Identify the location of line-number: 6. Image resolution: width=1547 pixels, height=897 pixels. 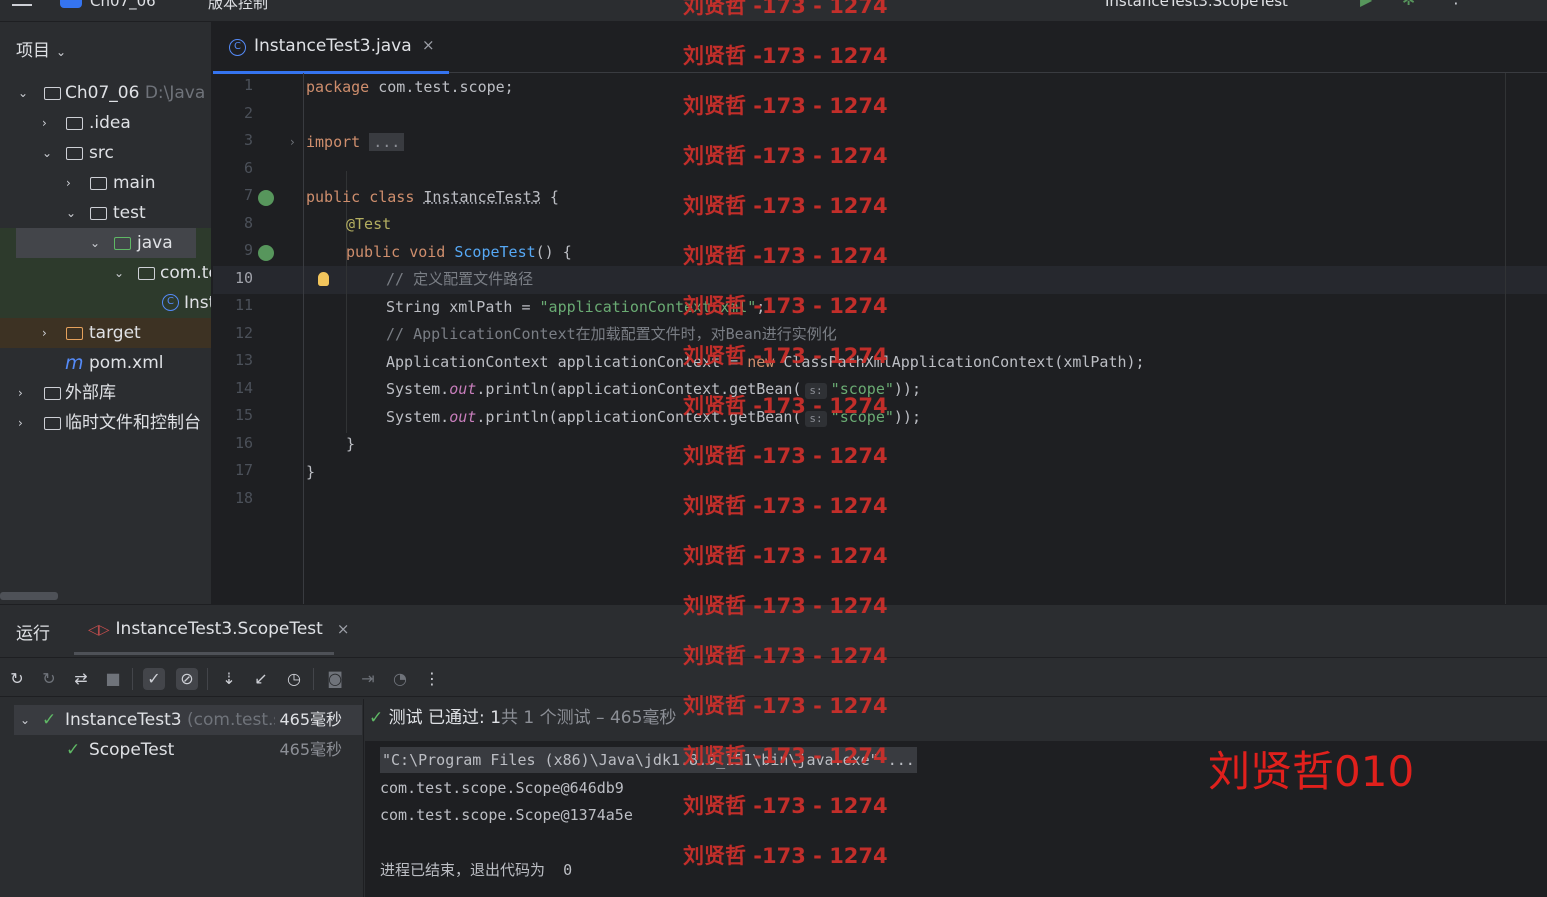
(248, 168).